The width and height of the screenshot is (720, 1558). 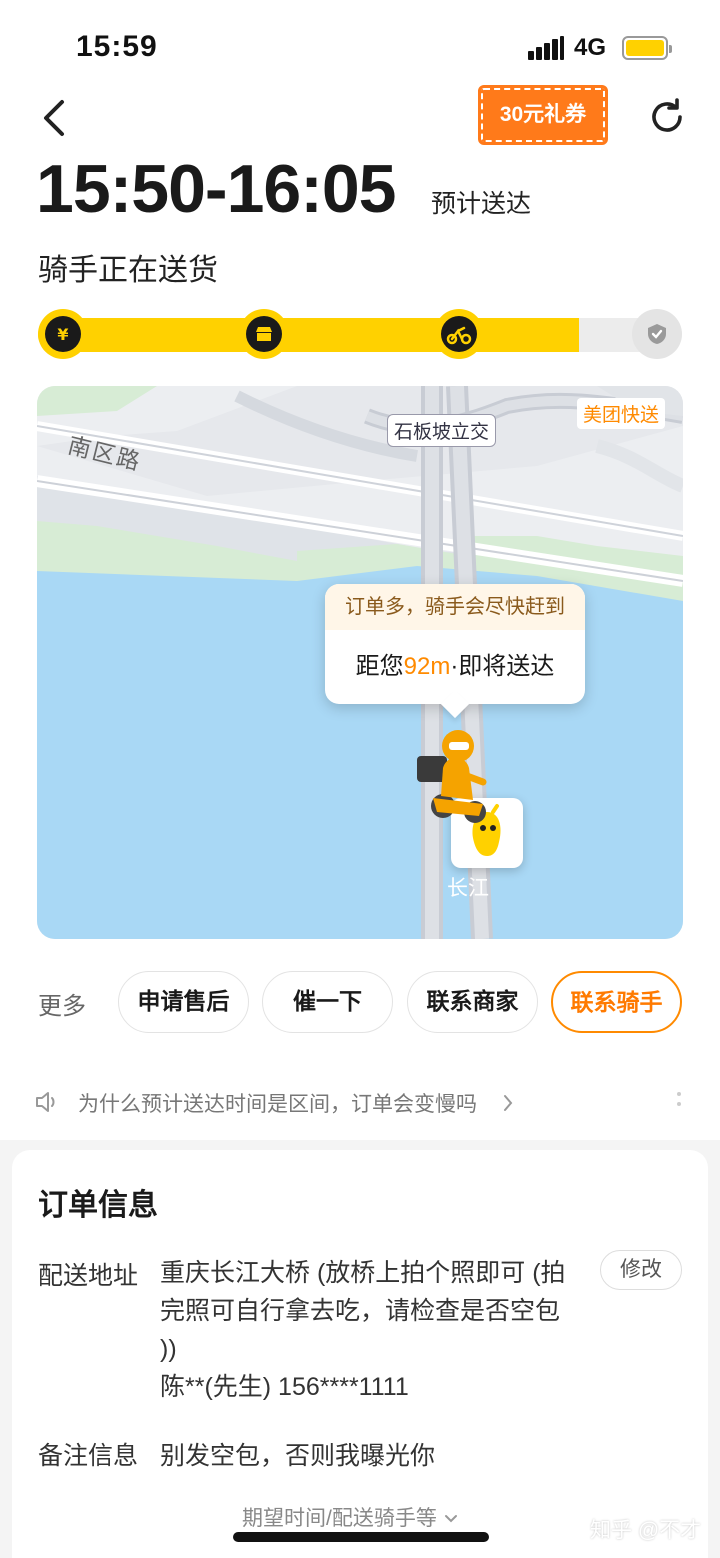 I want to click on remark-label: 备注信息, so click(x=88, y=1456).